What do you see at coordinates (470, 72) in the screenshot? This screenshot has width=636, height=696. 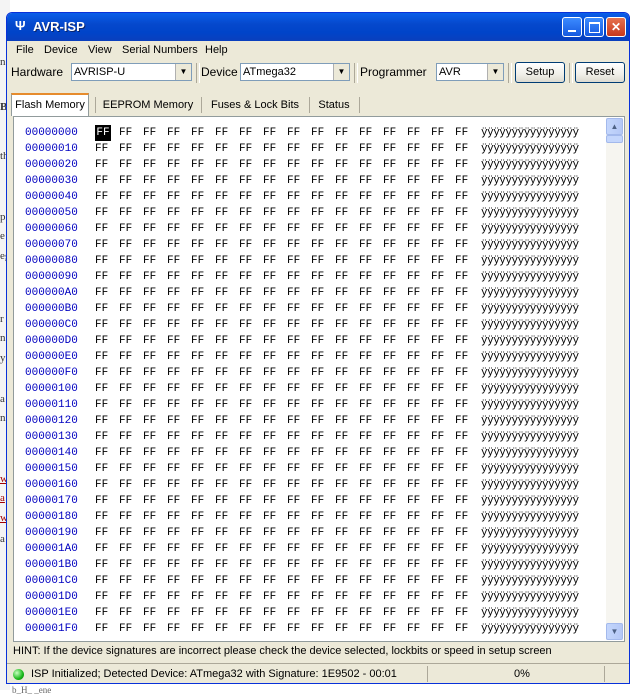 I see `programmer-select: AVR ▼` at bounding box center [470, 72].